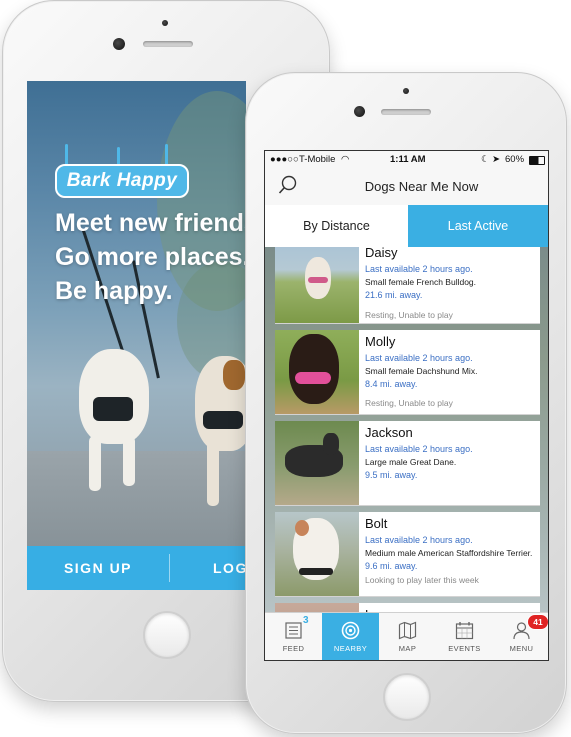 Image resolution: width=571 pixels, height=737 pixels. I want to click on tab-map: MAP, so click(407, 636).